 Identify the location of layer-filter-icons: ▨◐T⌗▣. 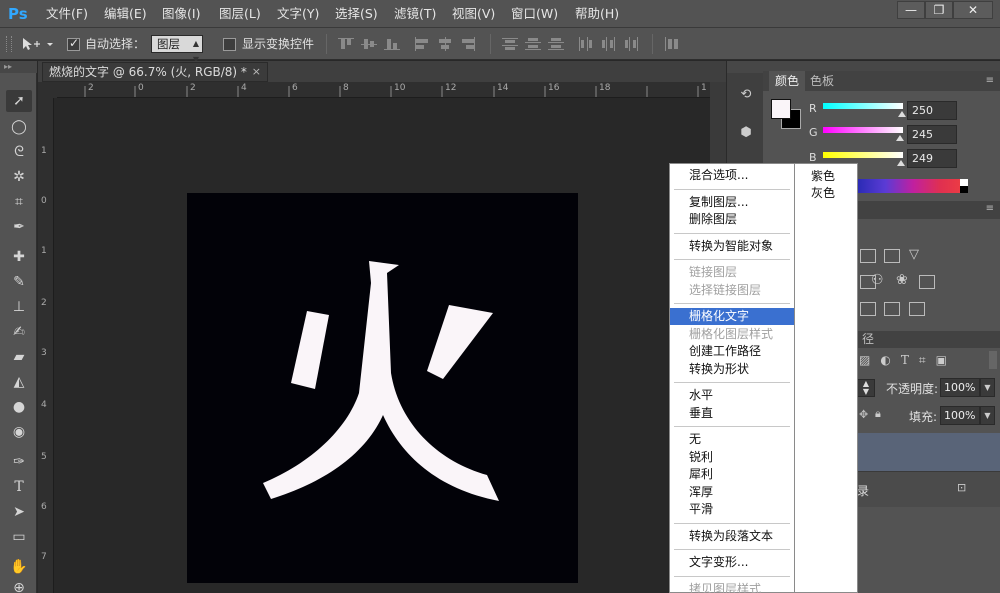
(908, 360).